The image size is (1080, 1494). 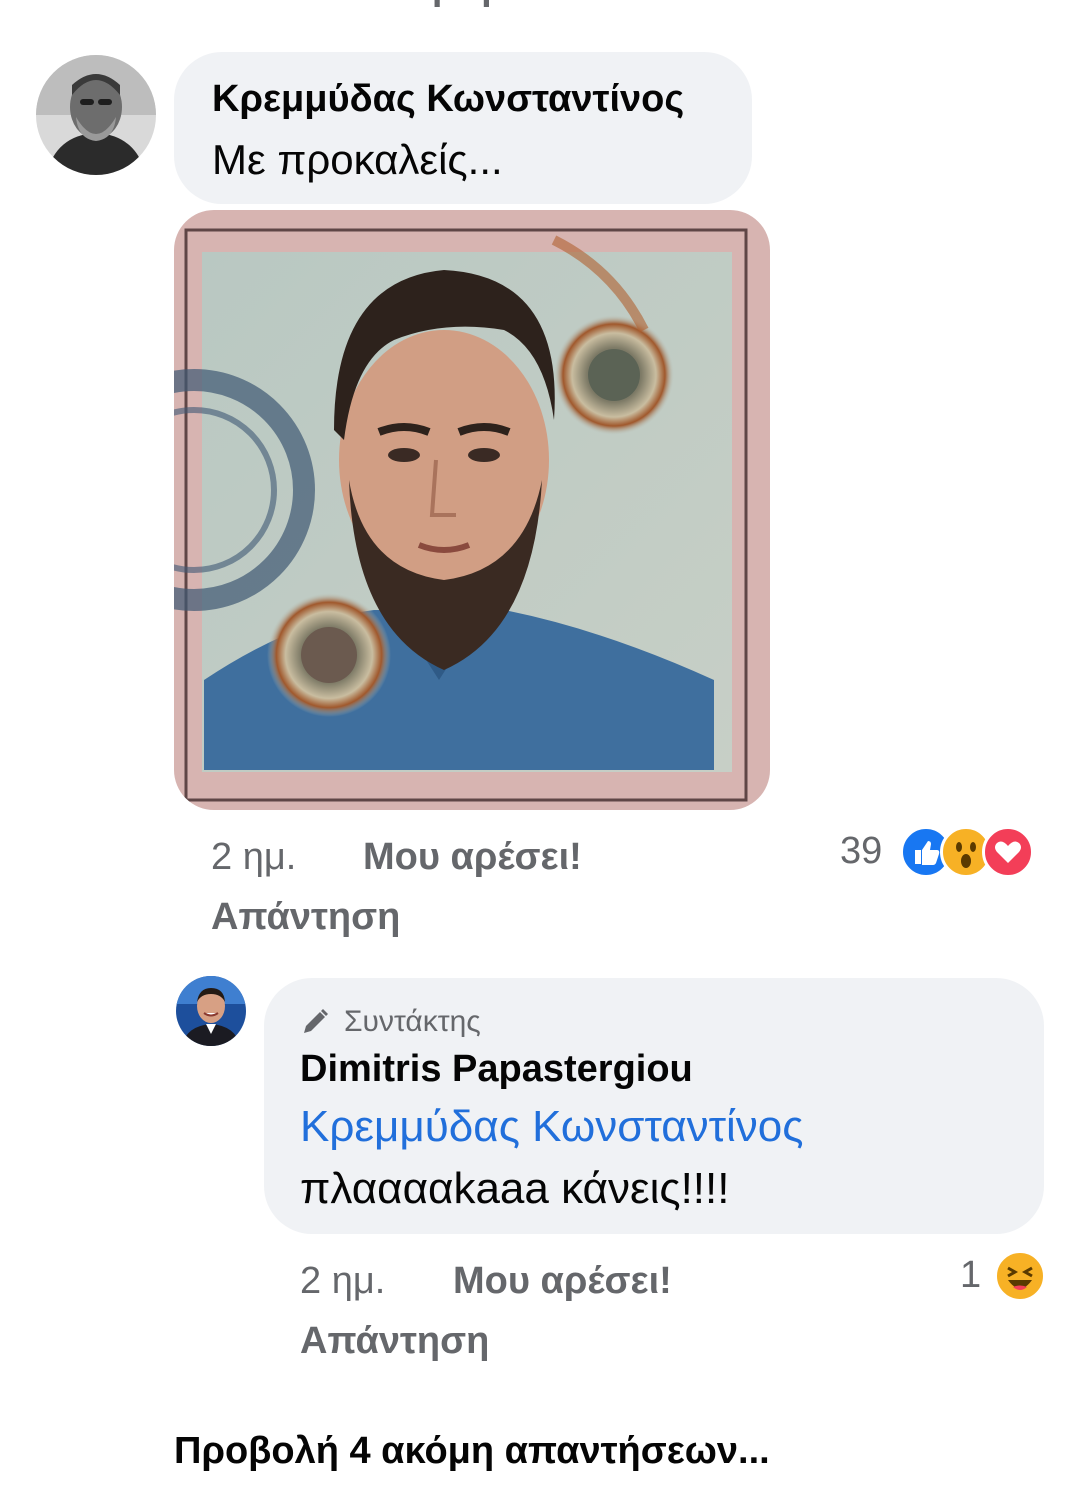 I want to click on editor-badge-label: Συντάκτης, so click(x=412, y=1021).